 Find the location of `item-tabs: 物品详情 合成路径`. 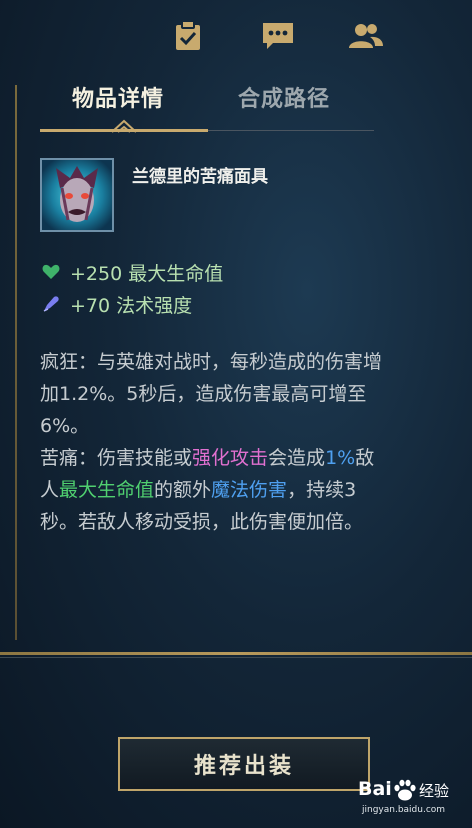

item-tabs: 物品详情 合成路径 is located at coordinates (207, 106).